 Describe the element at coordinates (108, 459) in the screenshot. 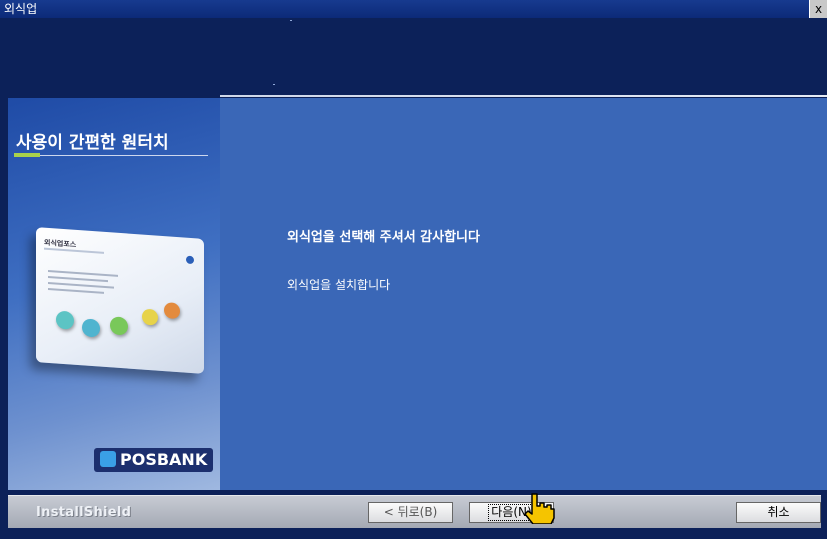

I see `posbank-mark-icon` at that location.